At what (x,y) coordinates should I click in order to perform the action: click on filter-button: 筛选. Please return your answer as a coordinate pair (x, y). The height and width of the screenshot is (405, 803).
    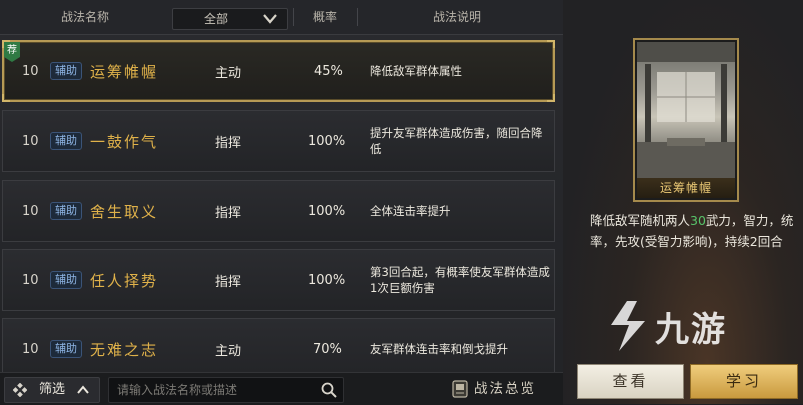
    Looking at the image, I should click on (52, 390).